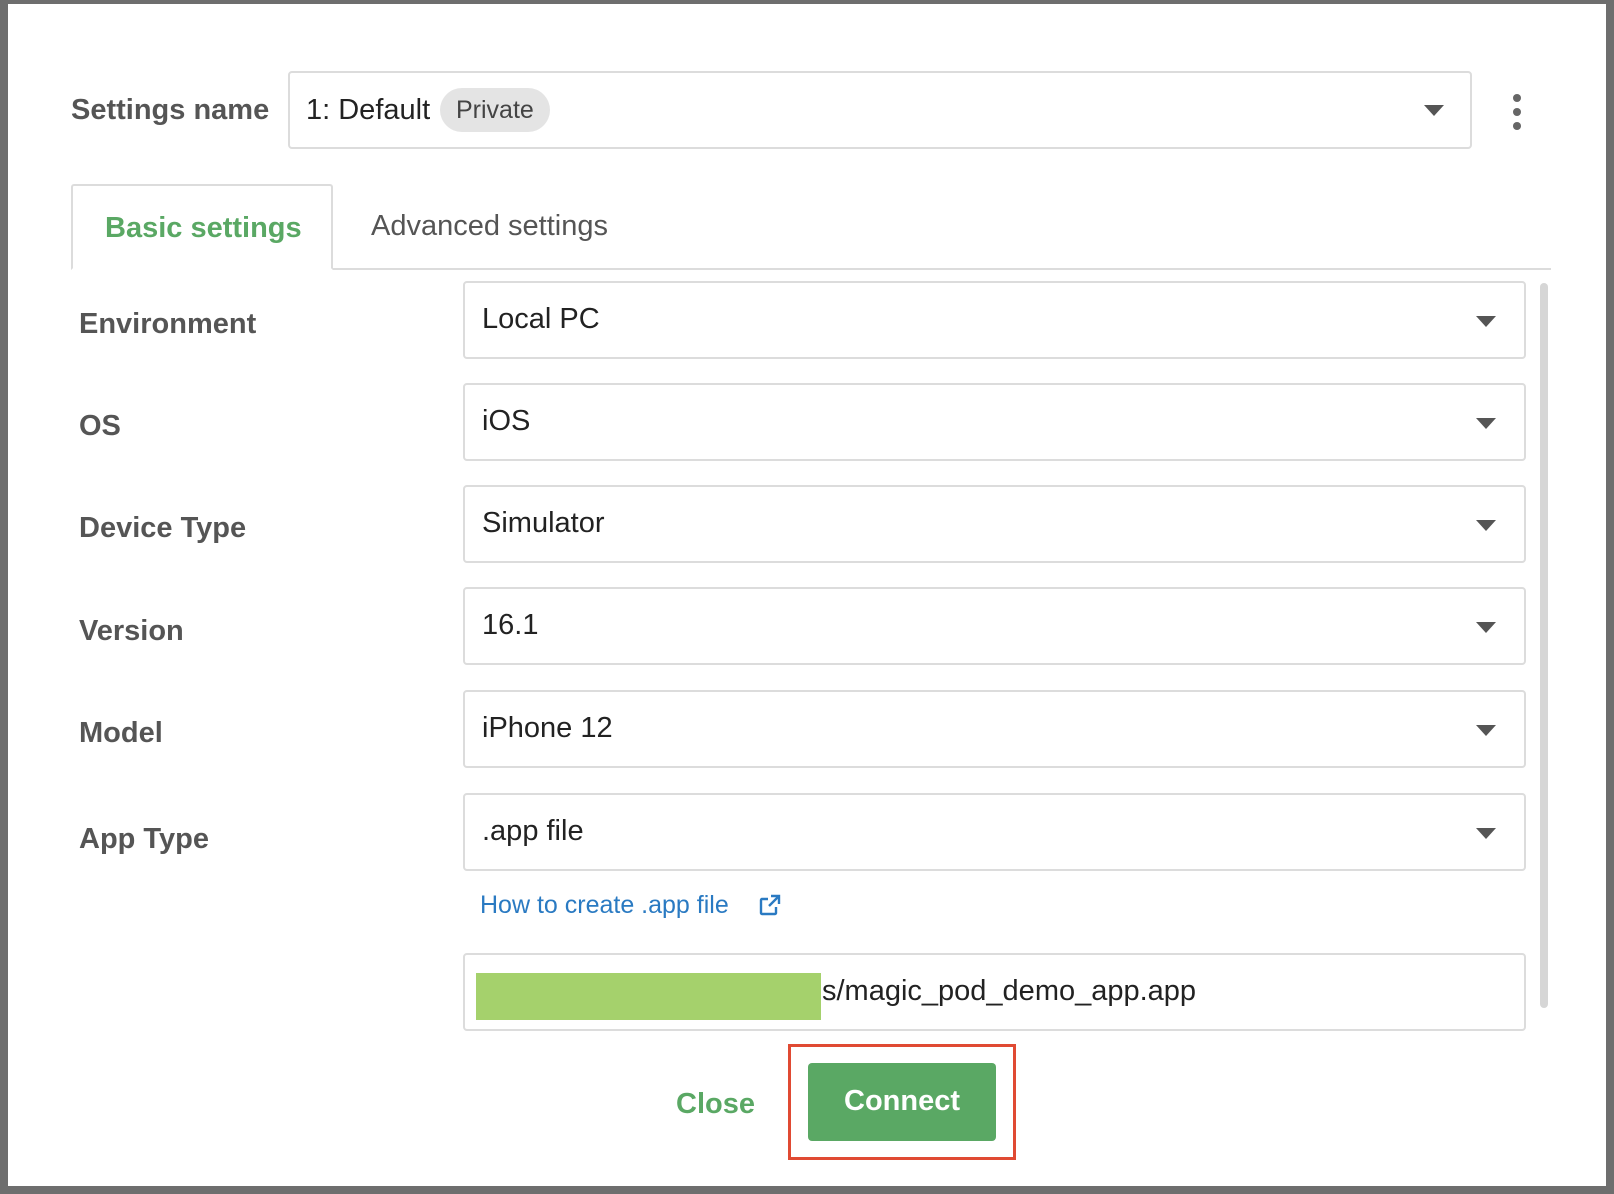  What do you see at coordinates (163, 528) in the screenshot?
I see `device-type-label: Device Type` at bounding box center [163, 528].